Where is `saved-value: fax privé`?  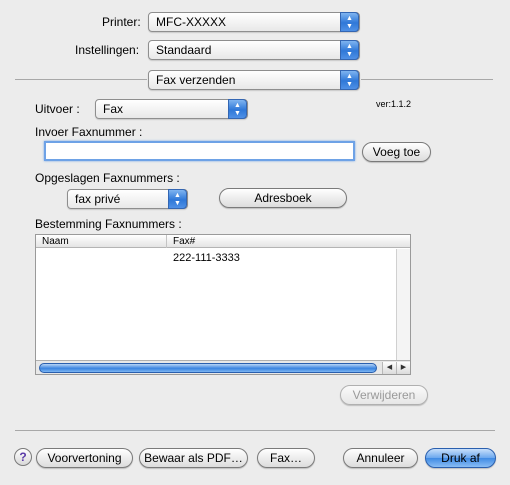 saved-value: fax privé is located at coordinates (98, 199).